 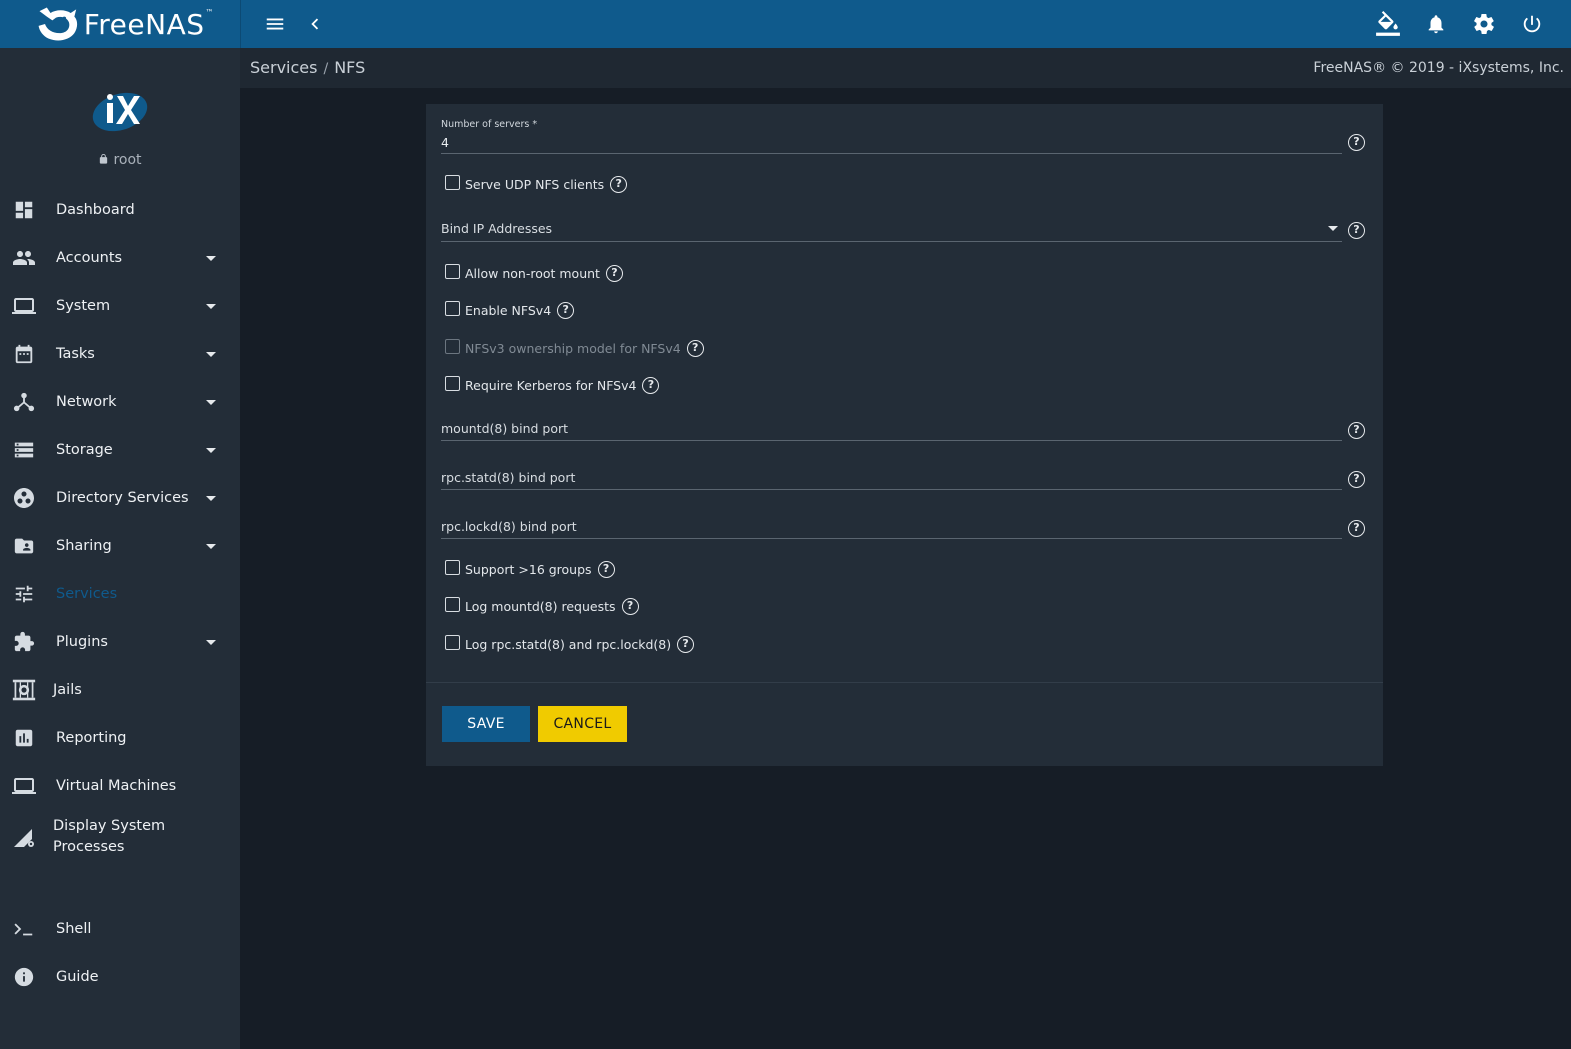 I want to click on puzzle-icon, so click(x=24, y=642).